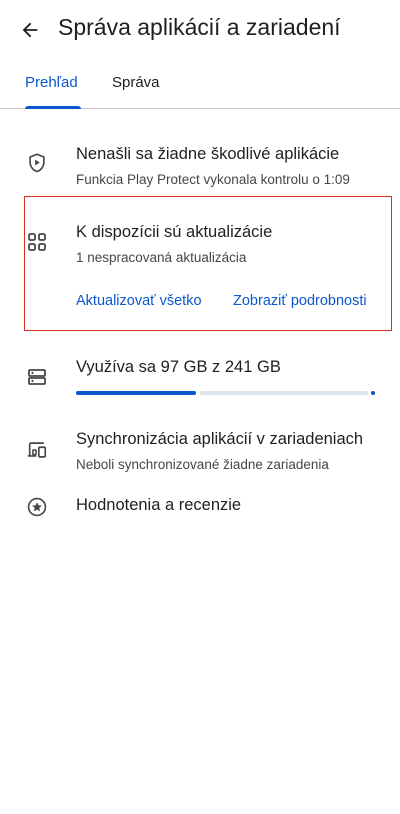 This screenshot has height=814, width=400. I want to click on tab-overview: Prehľad, so click(51, 82).